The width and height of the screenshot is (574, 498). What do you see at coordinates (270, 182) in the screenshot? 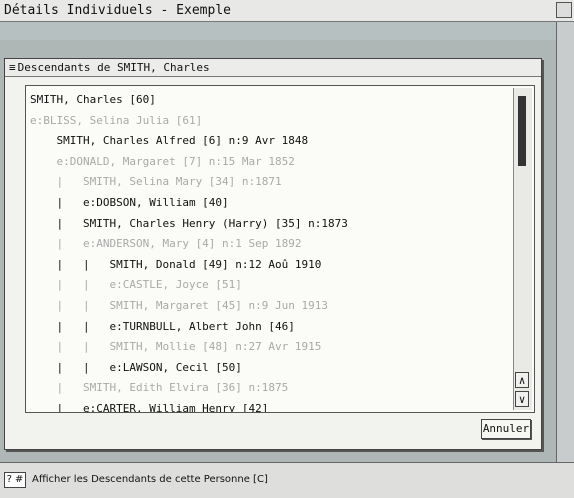
I see `list-item: | SMITH, Selina Mary [34] n:1871` at bounding box center [270, 182].